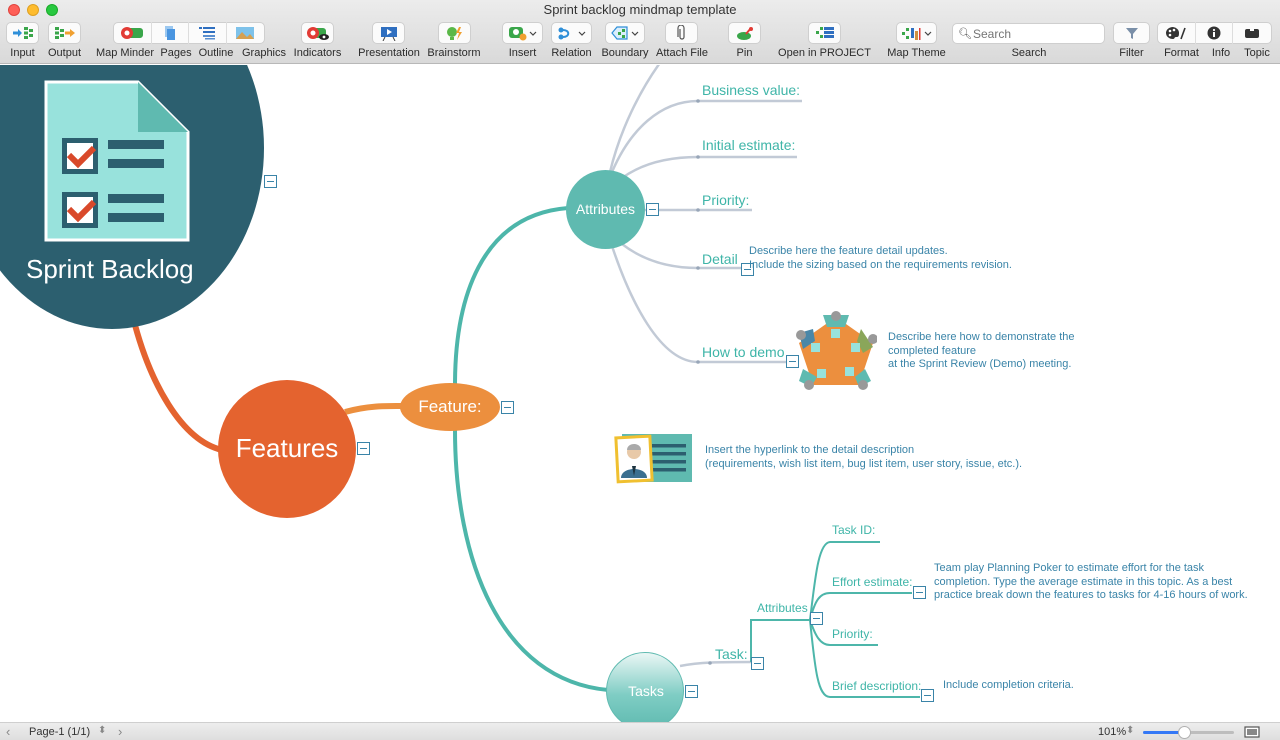  Describe the element at coordinates (872, 582) in the screenshot. I see `topic-effort-estimate: Effort estimate:` at that location.